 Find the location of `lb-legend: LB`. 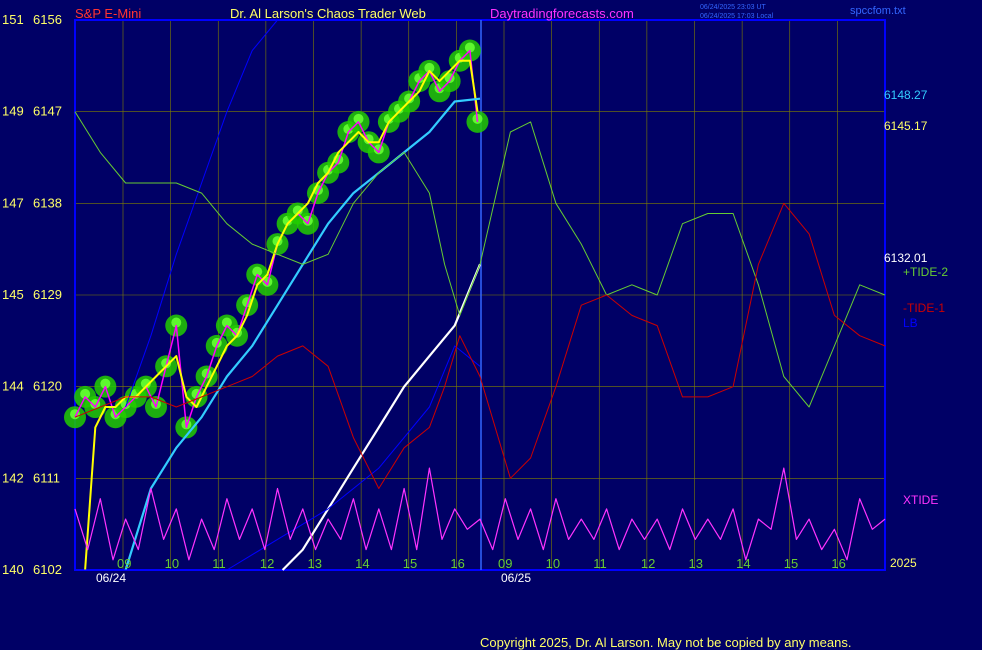

lb-legend: LB is located at coordinates (910, 323).